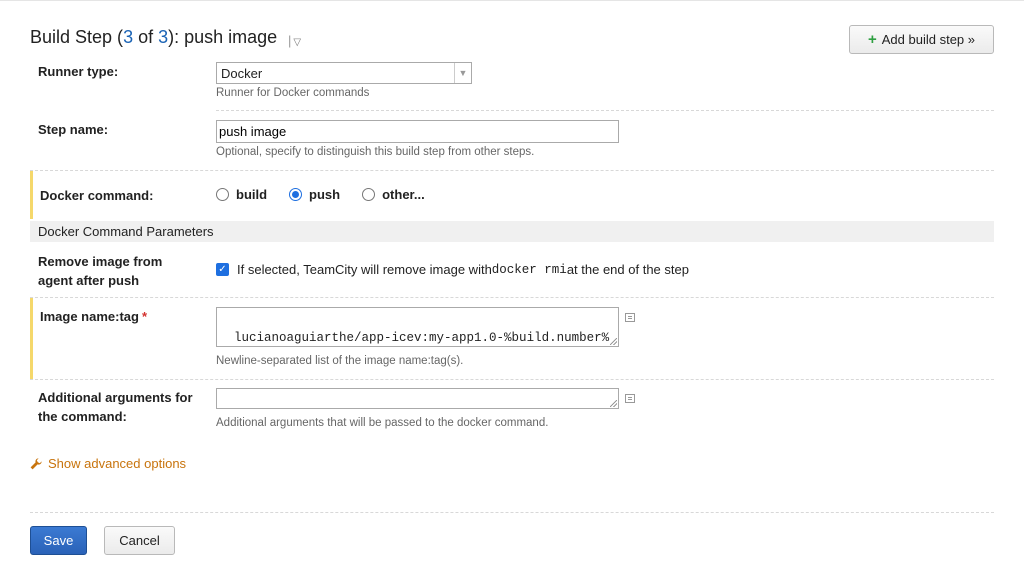  Describe the element at coordinates (100, 261) in the screenshot. I see `remove-image-label-line1: Remove image from` at that location.